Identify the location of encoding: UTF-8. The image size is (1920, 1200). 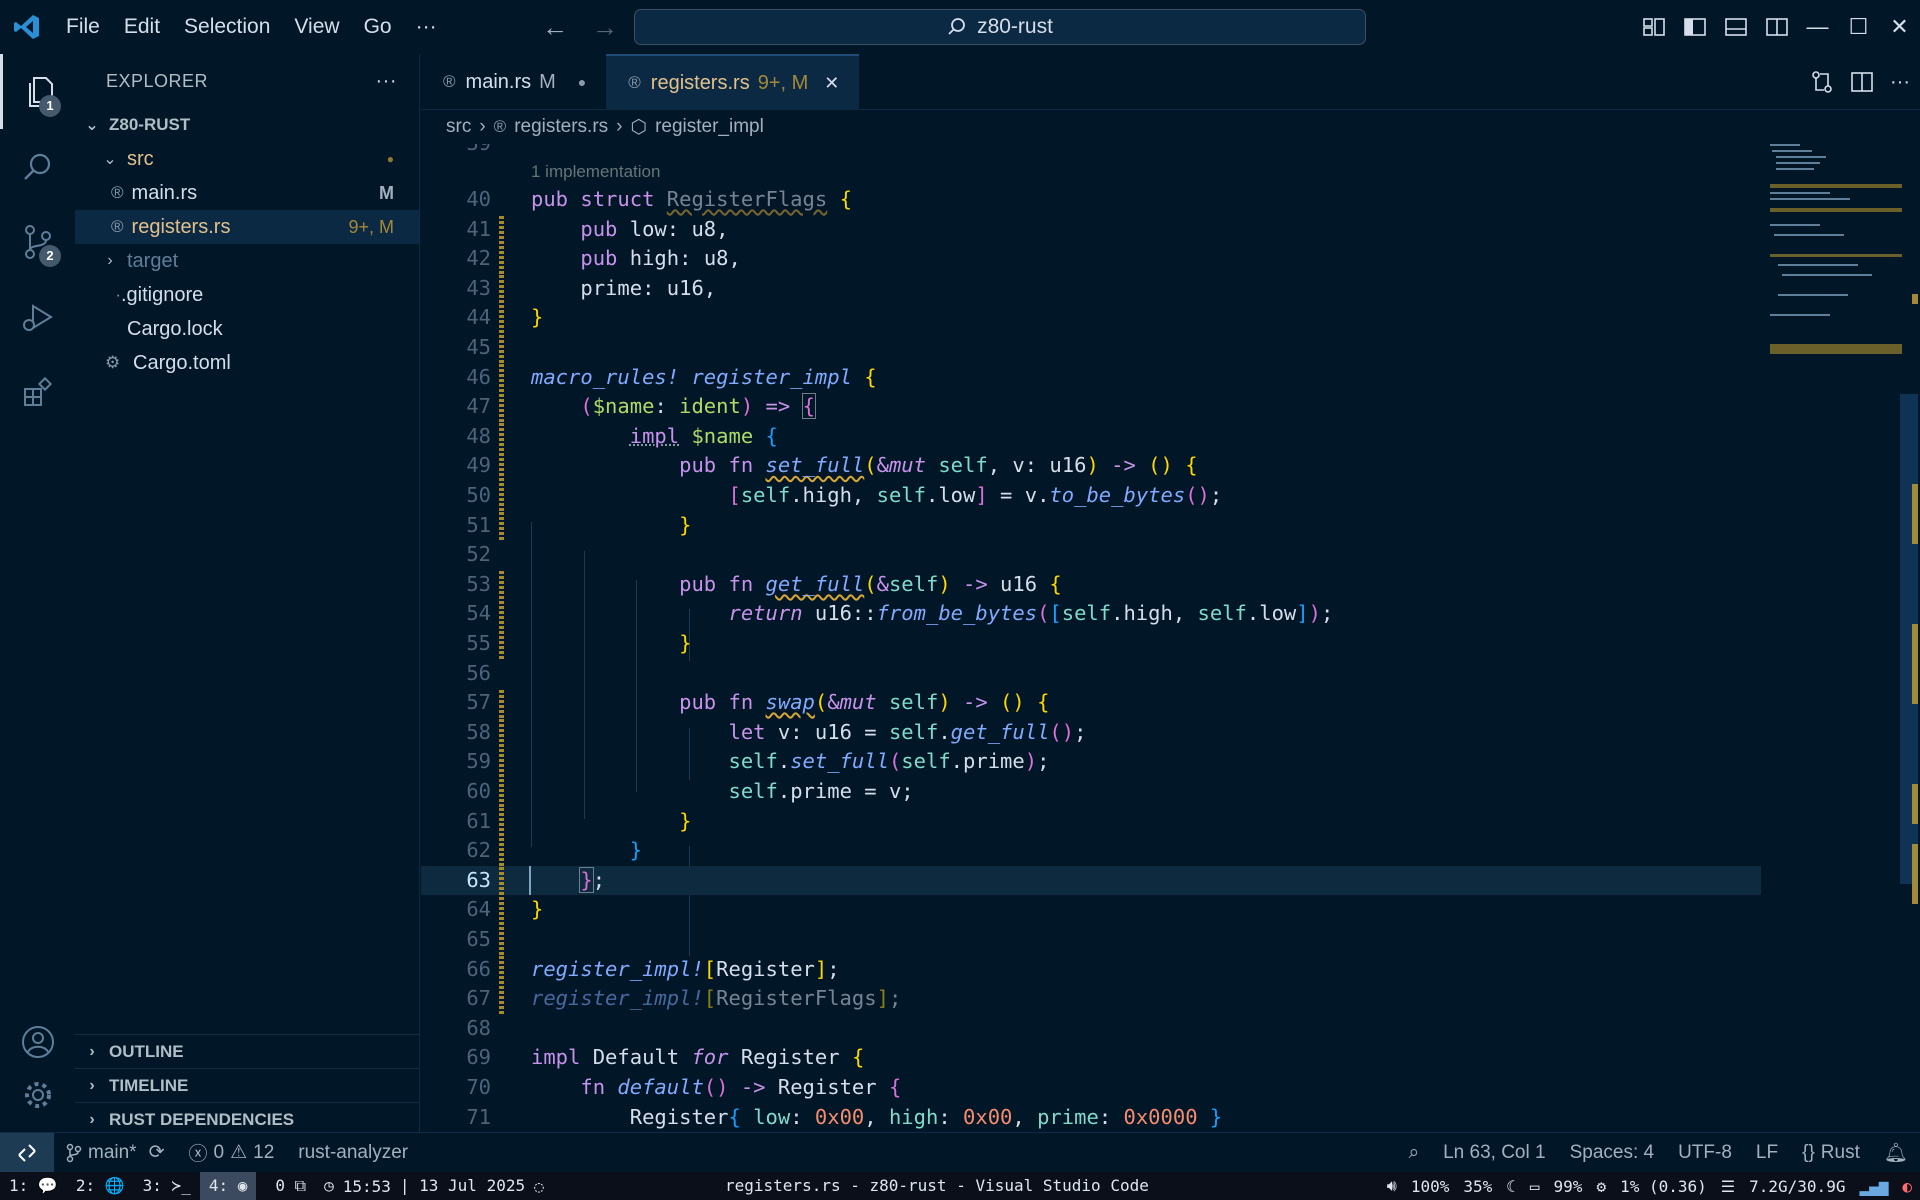
(1705, 1153).